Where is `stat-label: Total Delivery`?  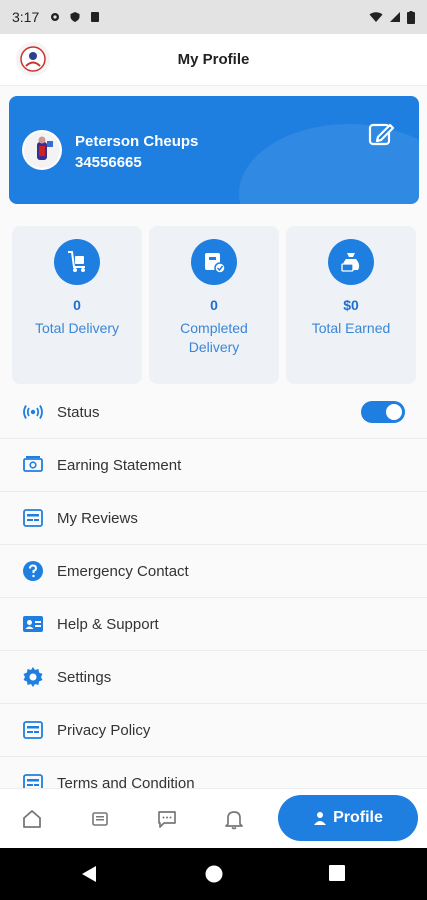
stat-label: Total Delivery is located at coordinates (77, 328).